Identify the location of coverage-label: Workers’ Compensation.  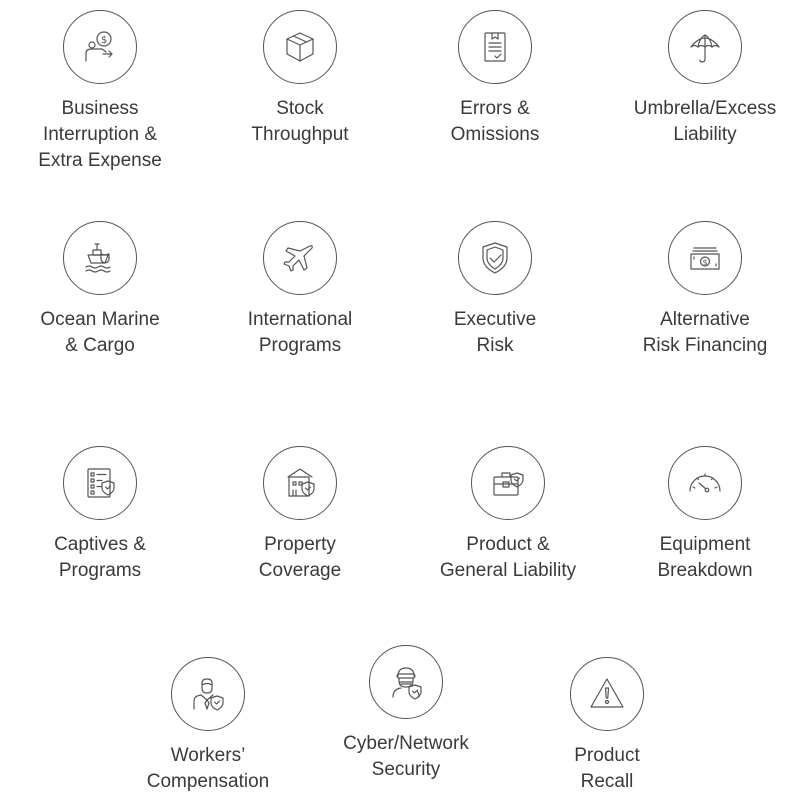
(208, 768).